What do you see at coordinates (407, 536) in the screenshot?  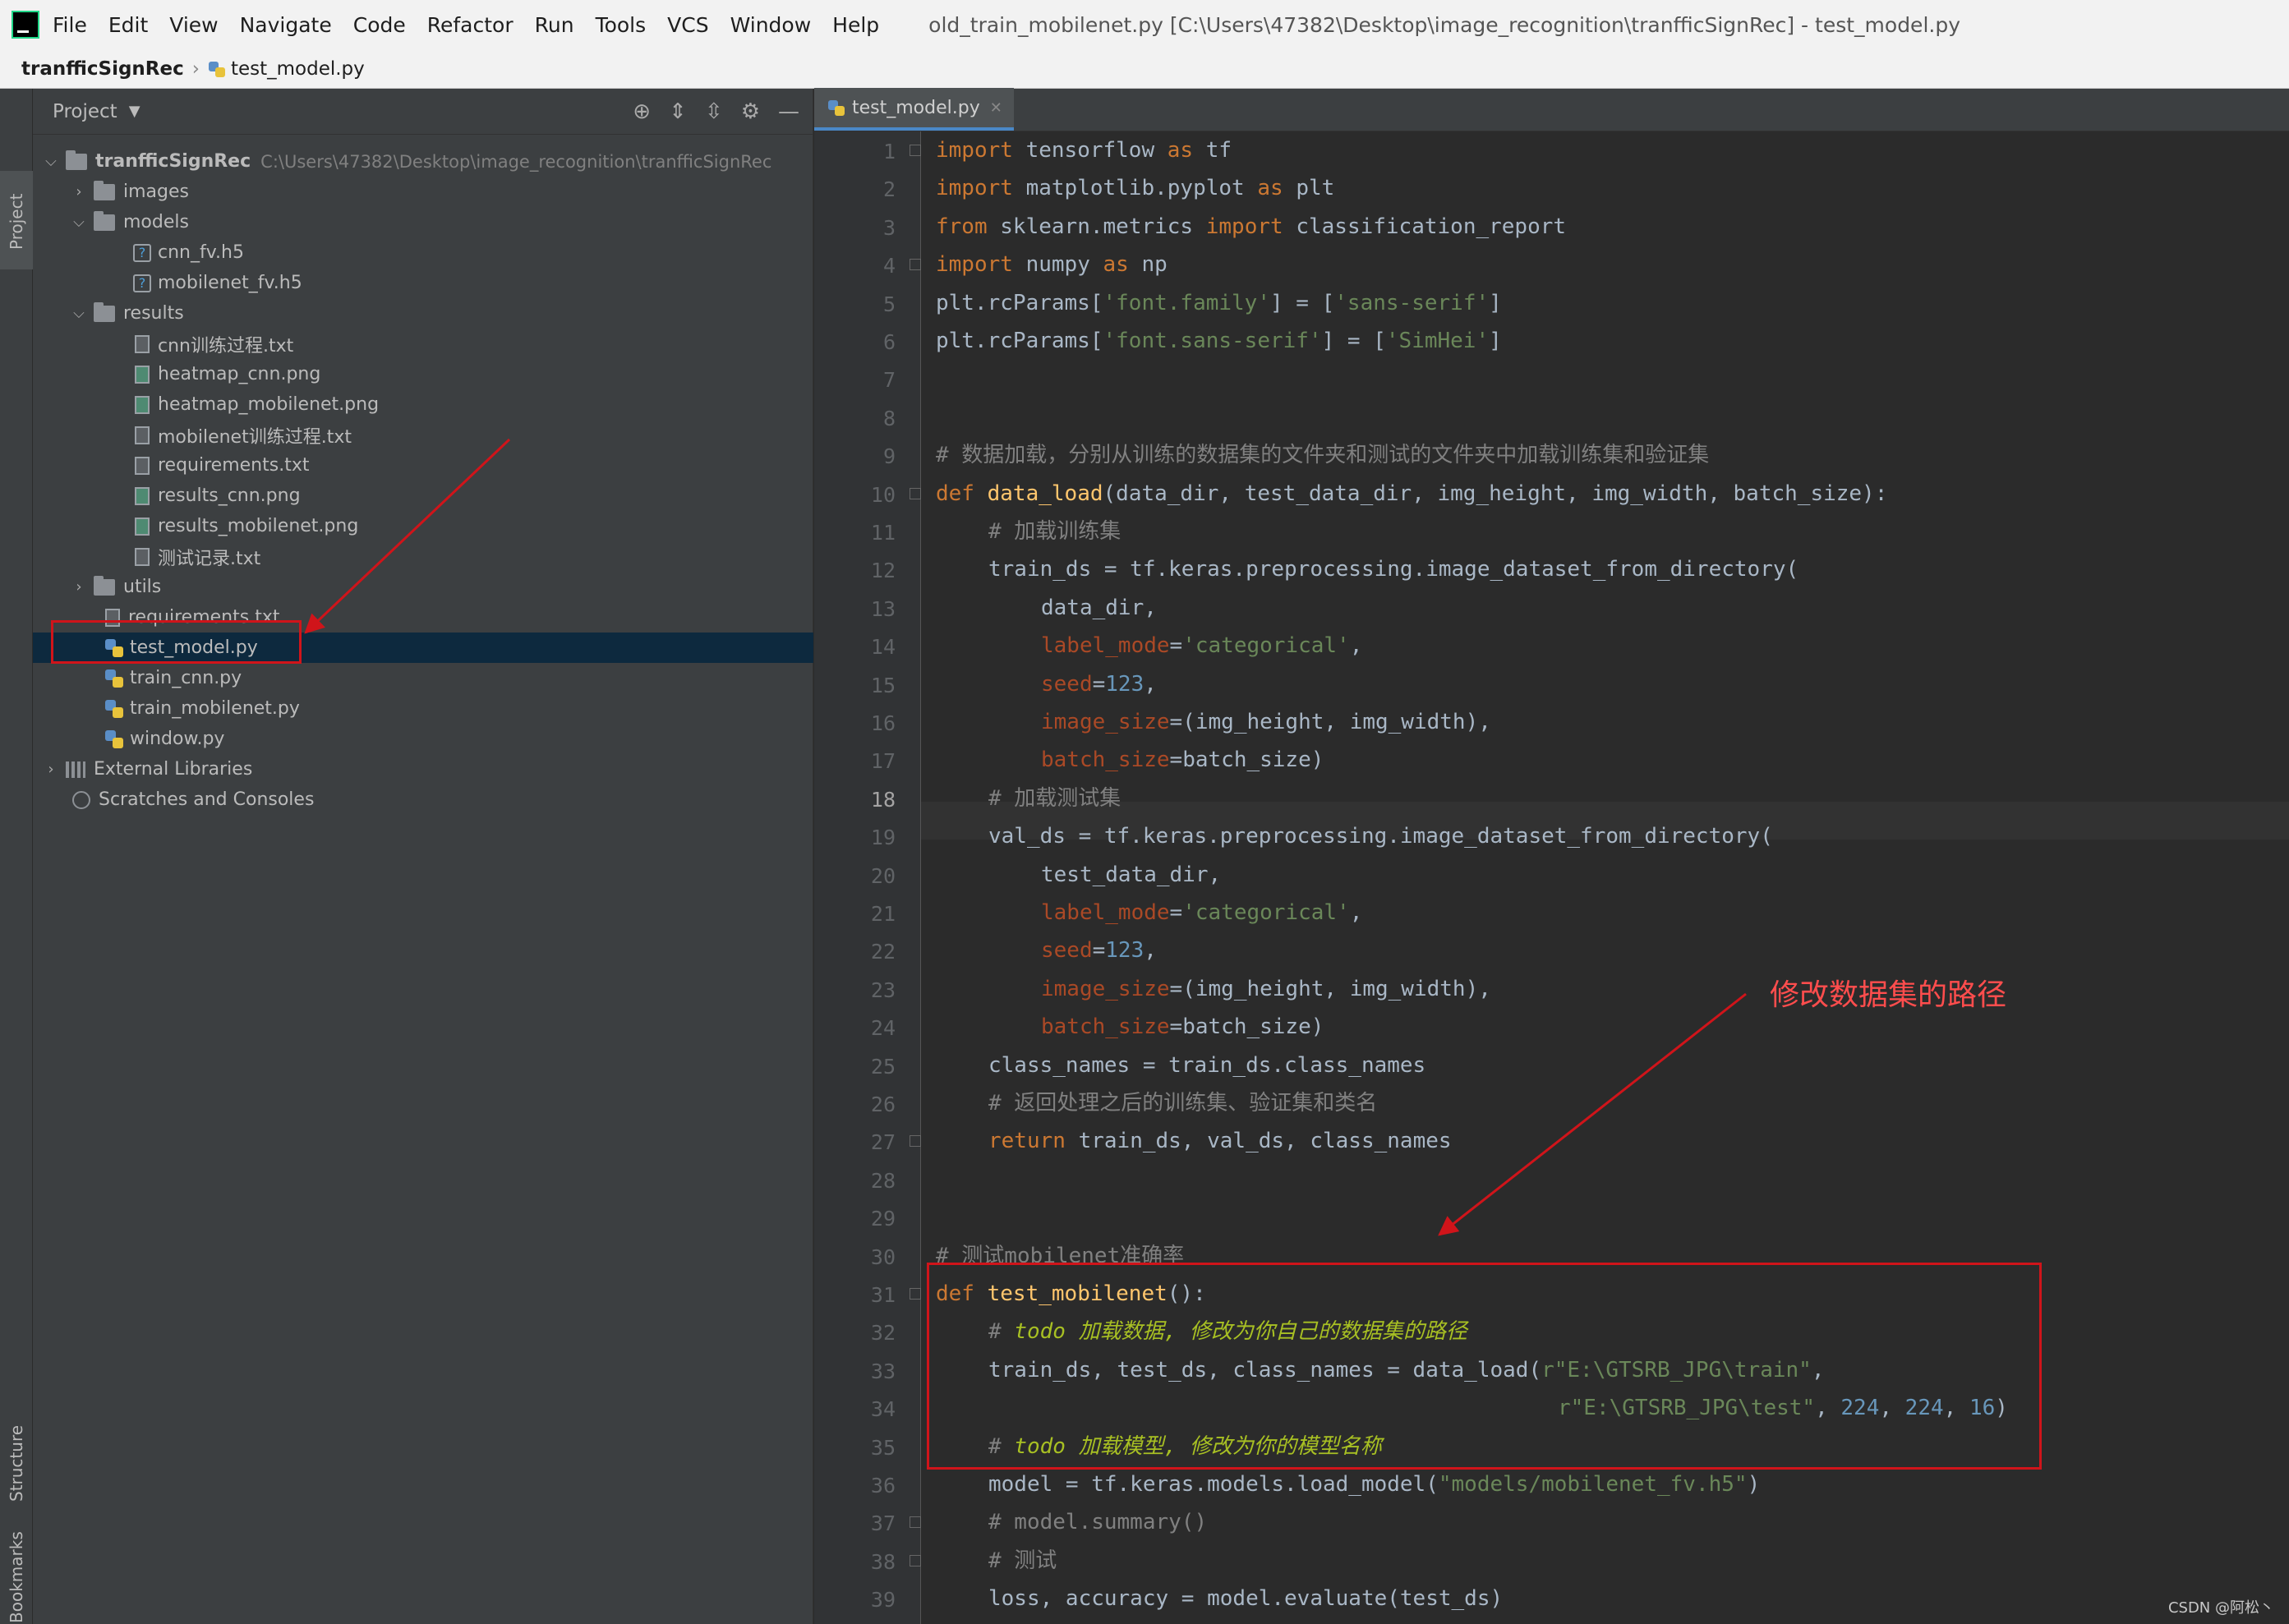 I see `annotation-arrow-tree` at bounding box center [407, 536].